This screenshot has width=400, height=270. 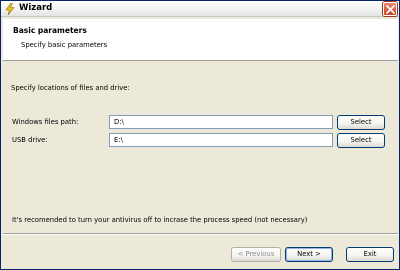 I want to click on page-subtitle: Specify basic parameters, so click(x=64, y=45).